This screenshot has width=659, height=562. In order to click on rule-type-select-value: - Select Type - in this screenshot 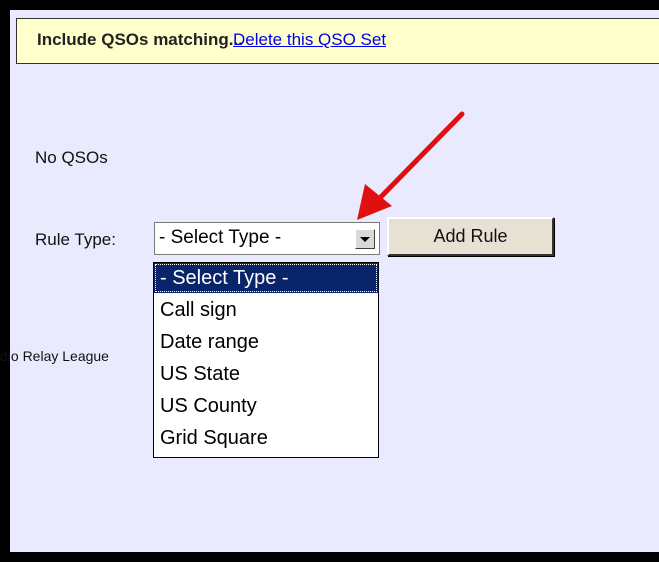, I will do `click(220, 237)`.